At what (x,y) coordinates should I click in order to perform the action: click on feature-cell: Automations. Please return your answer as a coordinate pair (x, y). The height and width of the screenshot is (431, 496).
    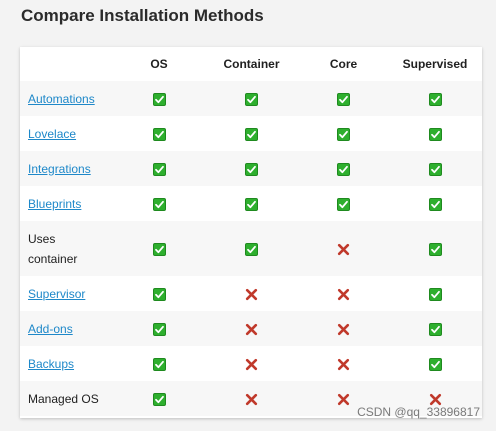
    Looking at the image, I should click on (67, 98).